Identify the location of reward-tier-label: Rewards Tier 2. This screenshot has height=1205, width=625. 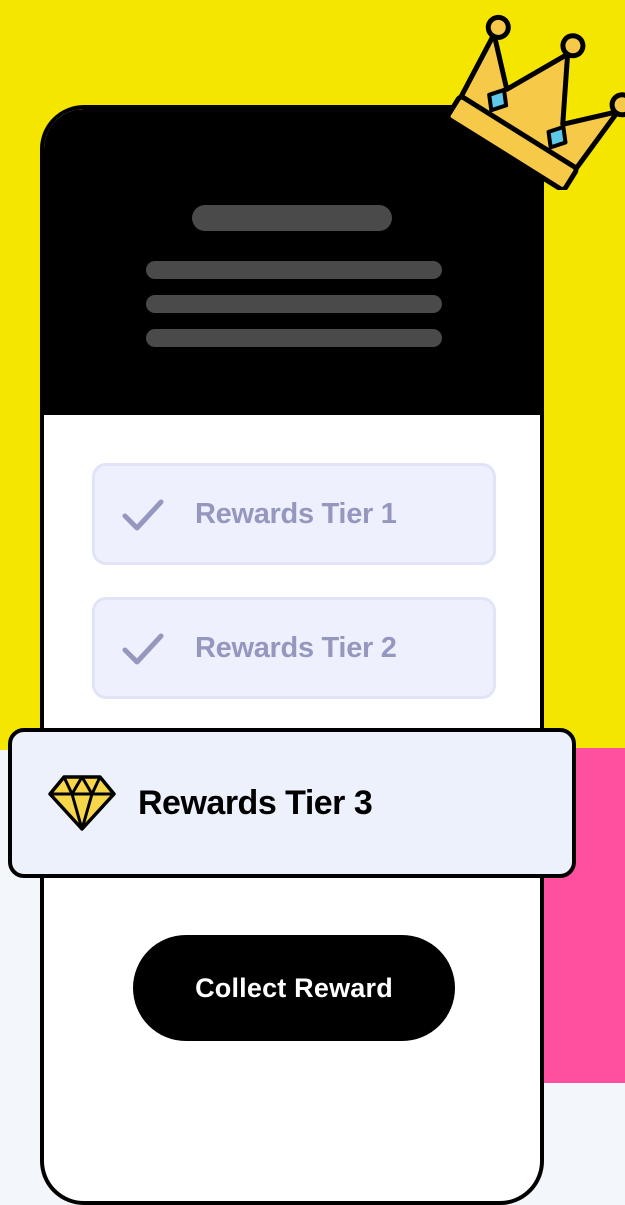
(296, 648).